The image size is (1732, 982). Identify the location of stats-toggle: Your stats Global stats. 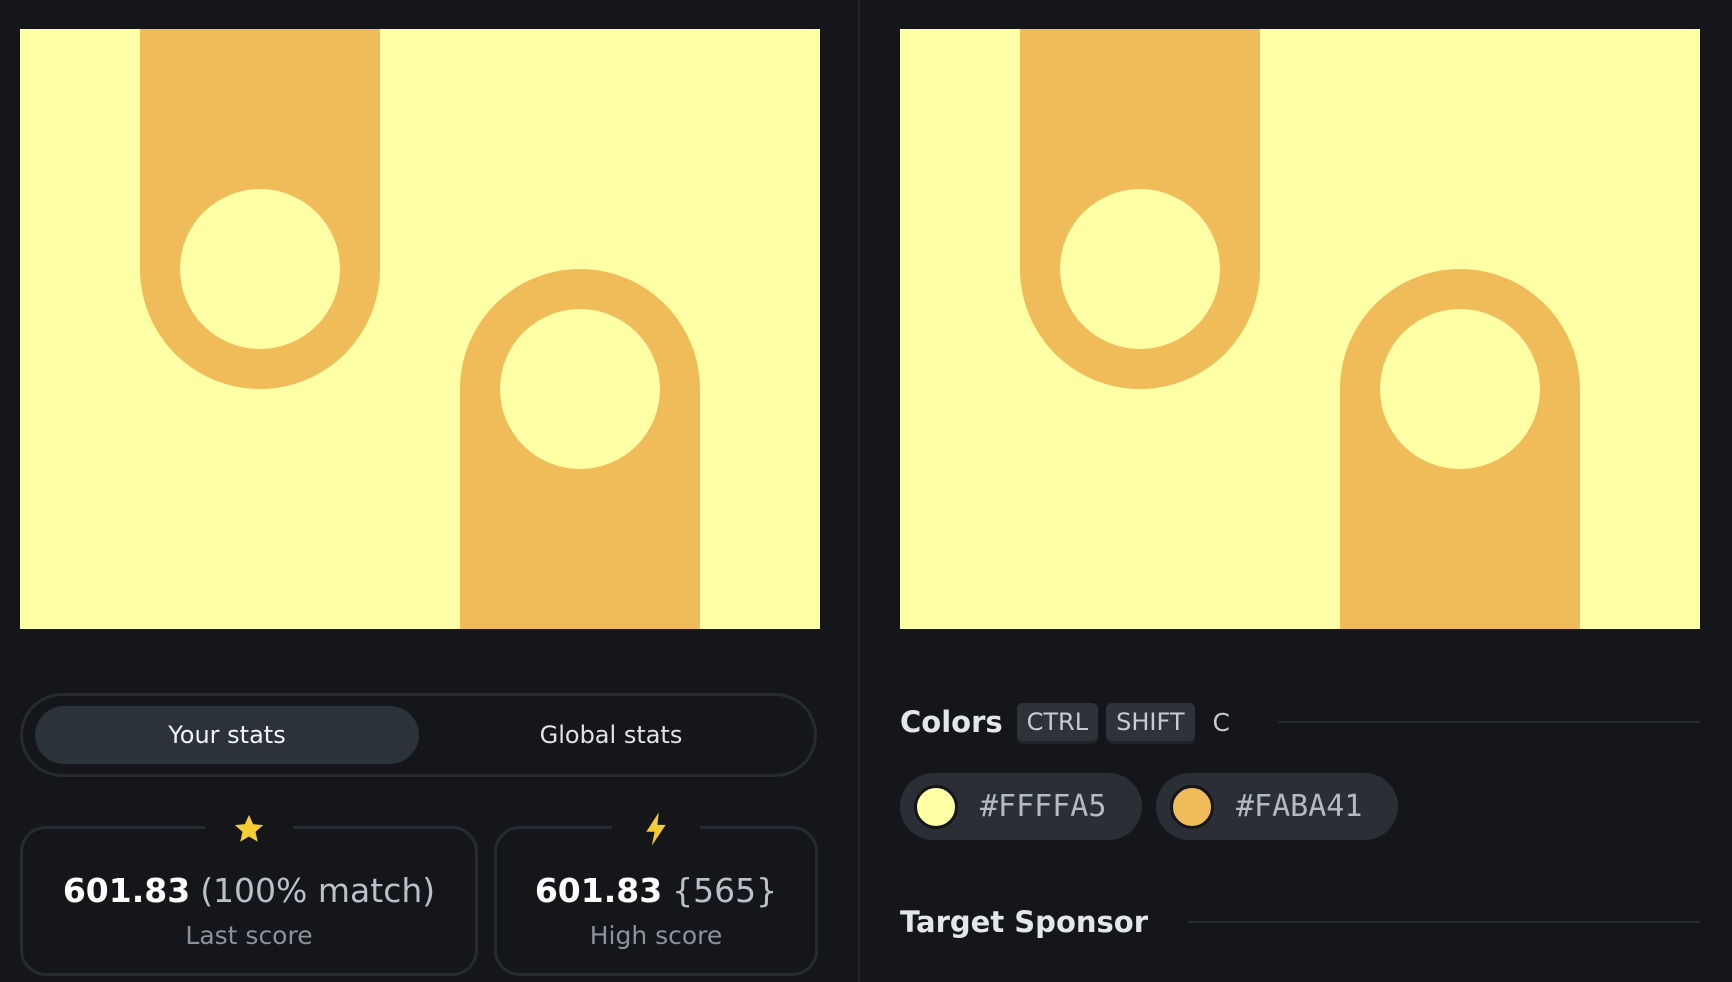
(418, 735).